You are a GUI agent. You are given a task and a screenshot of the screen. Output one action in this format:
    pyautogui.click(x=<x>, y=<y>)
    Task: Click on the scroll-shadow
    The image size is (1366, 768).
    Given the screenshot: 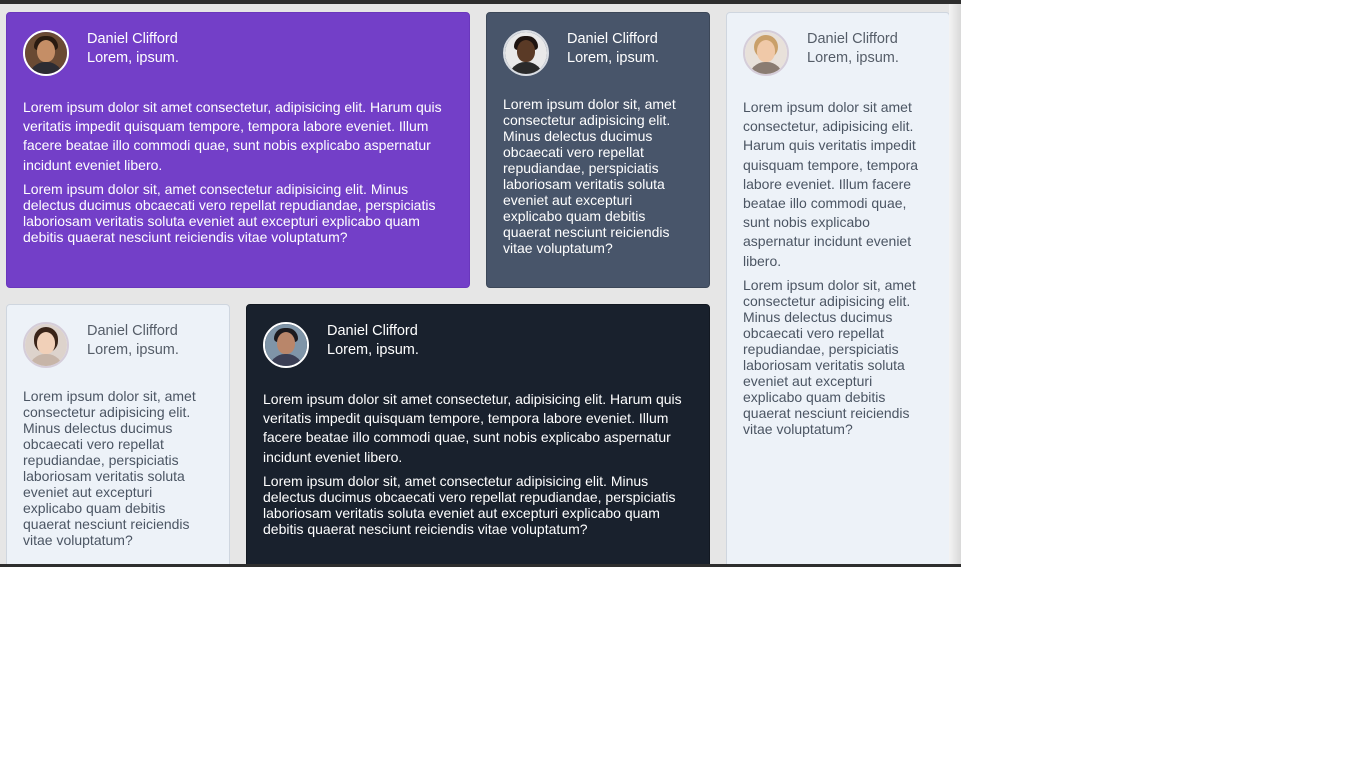 What is the action you would take?
    pyautogui.click(x=955, y=284)
    